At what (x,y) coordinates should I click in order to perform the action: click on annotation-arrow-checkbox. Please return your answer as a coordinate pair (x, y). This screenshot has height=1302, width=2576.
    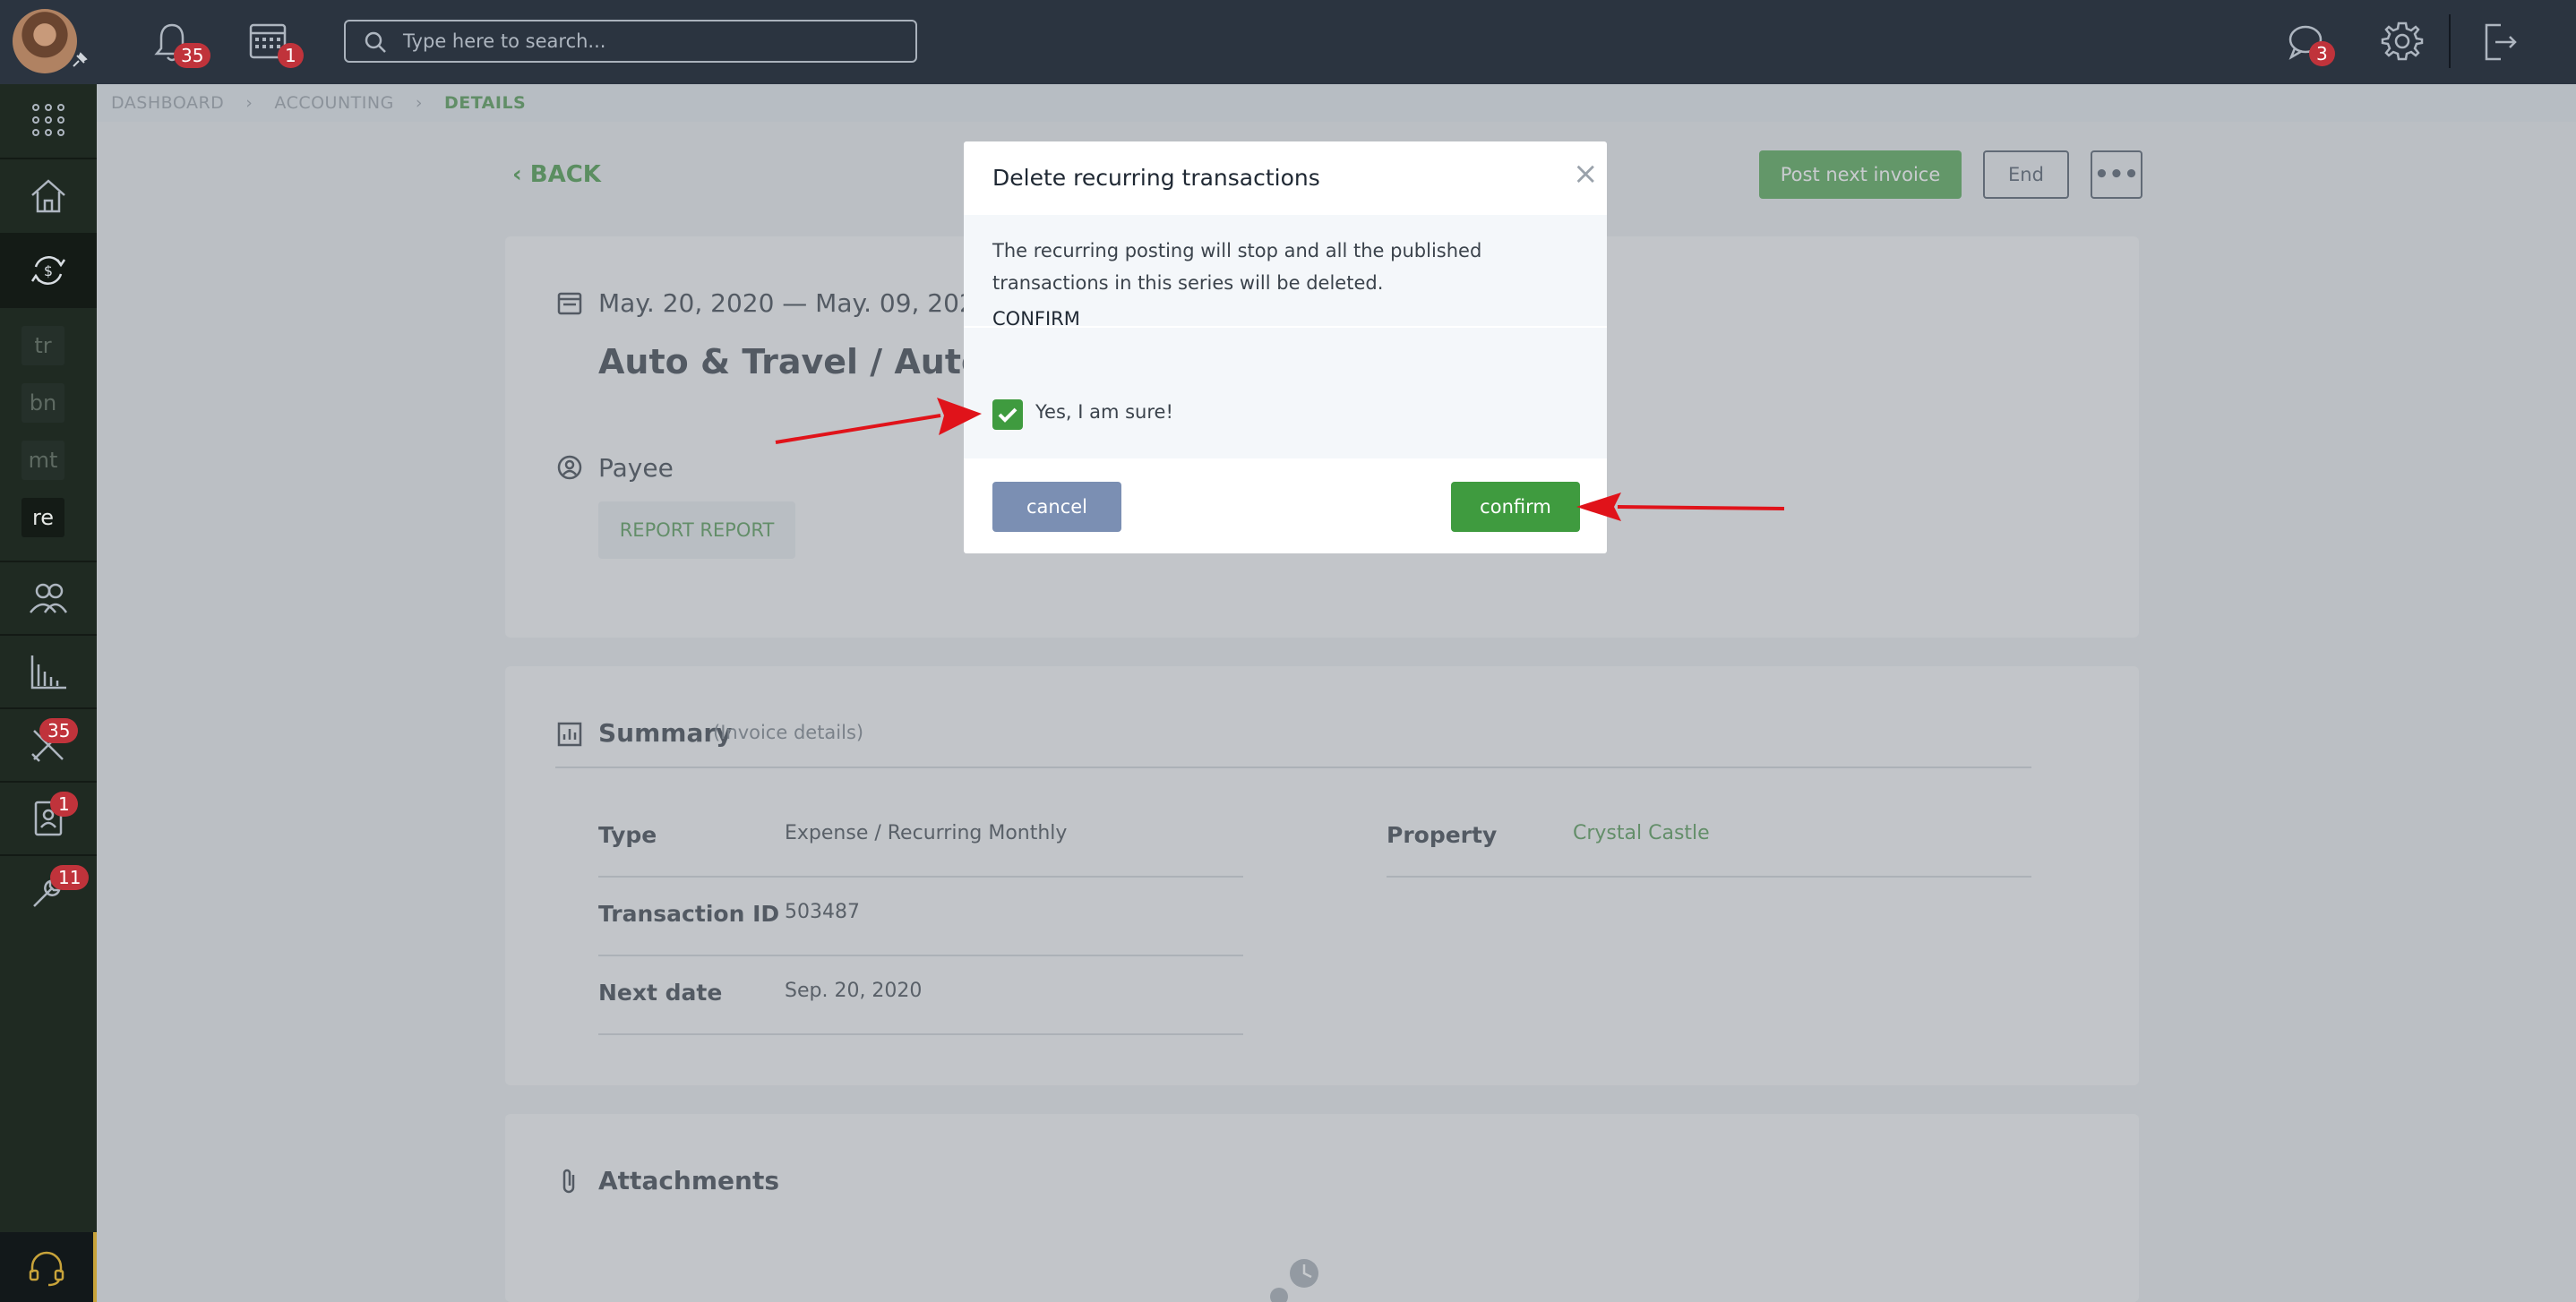
    Looking at the image, I should click on (878, 421).